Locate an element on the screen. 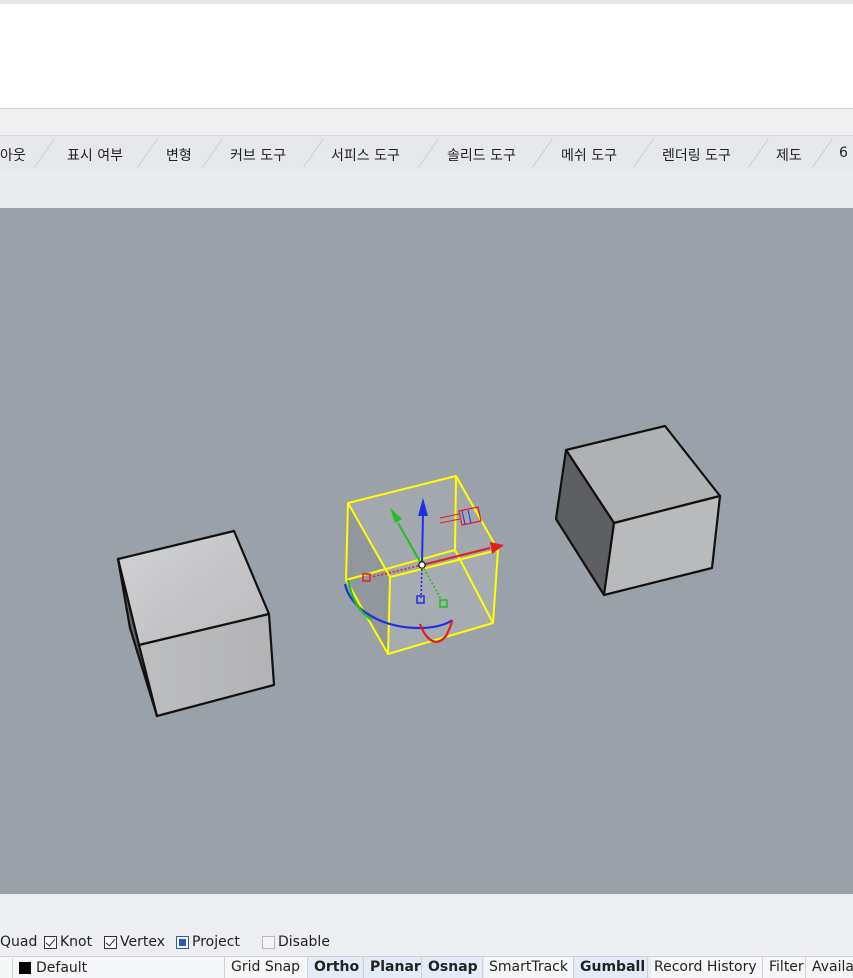 Image resolution: width=853 pixels, height=978 pixels. osnap-quad: Quad is located at coordinates (18, 942).